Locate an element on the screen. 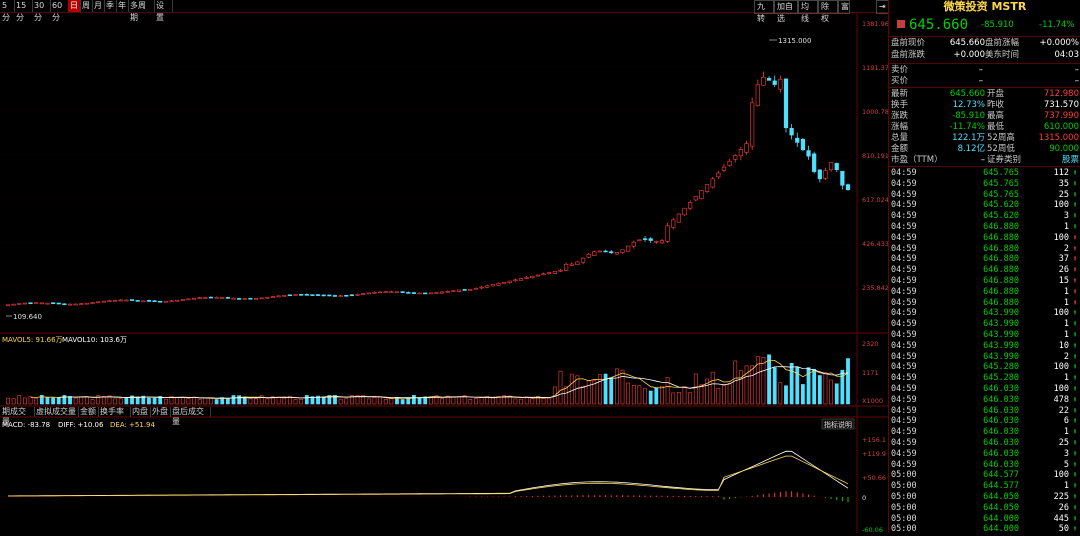 The image size is (1080, 536). price-axis-label-2: 1000.782 is located at coordinates (875, 112).